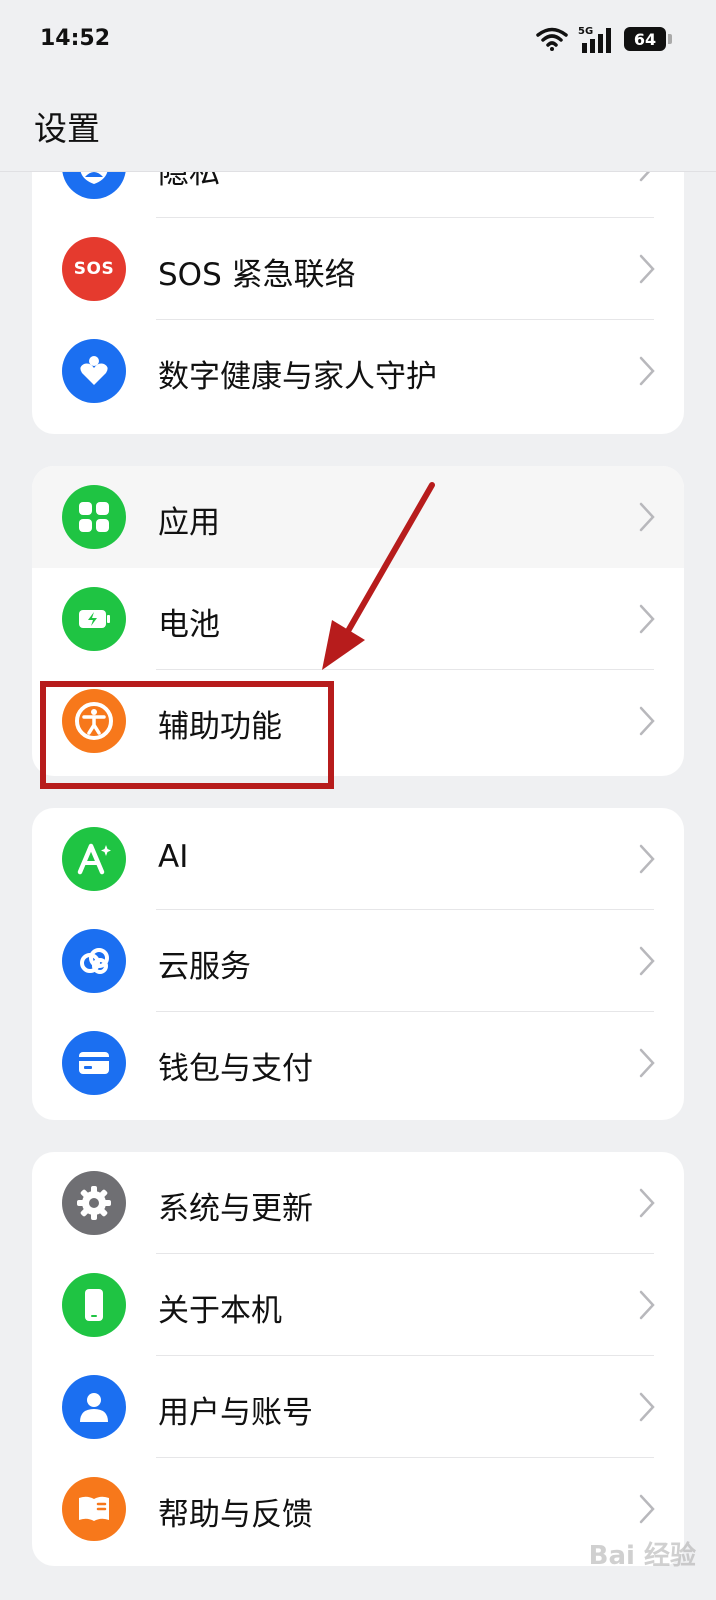 Image resolution: width=716 pixels, height=1600 pixels. What do you see at coordinates (94, 1407) in the screenshot?
I see `user-icon` at bounding box center [94, 1407].